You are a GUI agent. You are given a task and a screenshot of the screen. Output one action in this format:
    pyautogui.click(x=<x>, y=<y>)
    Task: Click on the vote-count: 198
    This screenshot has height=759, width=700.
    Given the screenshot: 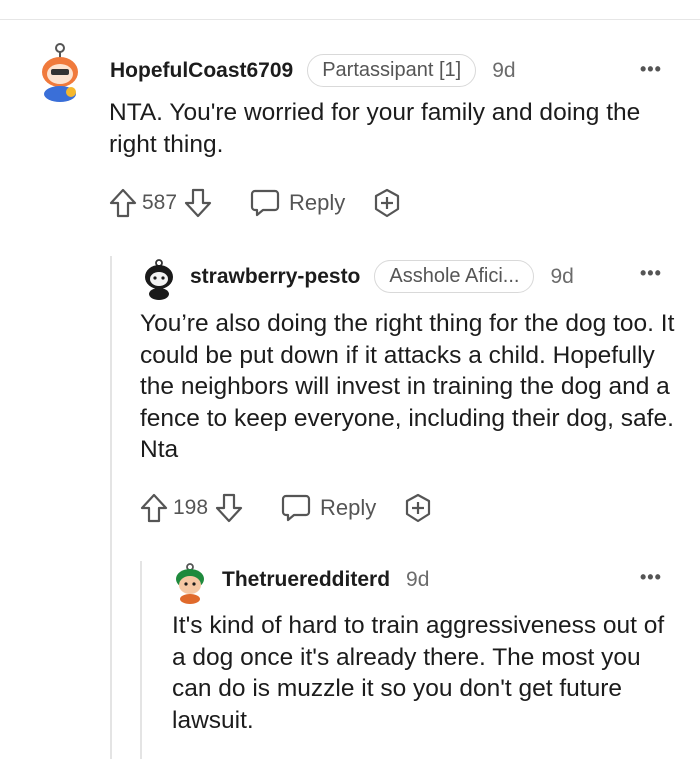 What is the action you would take?
    pyautogui.click(x=191, y=507)
    